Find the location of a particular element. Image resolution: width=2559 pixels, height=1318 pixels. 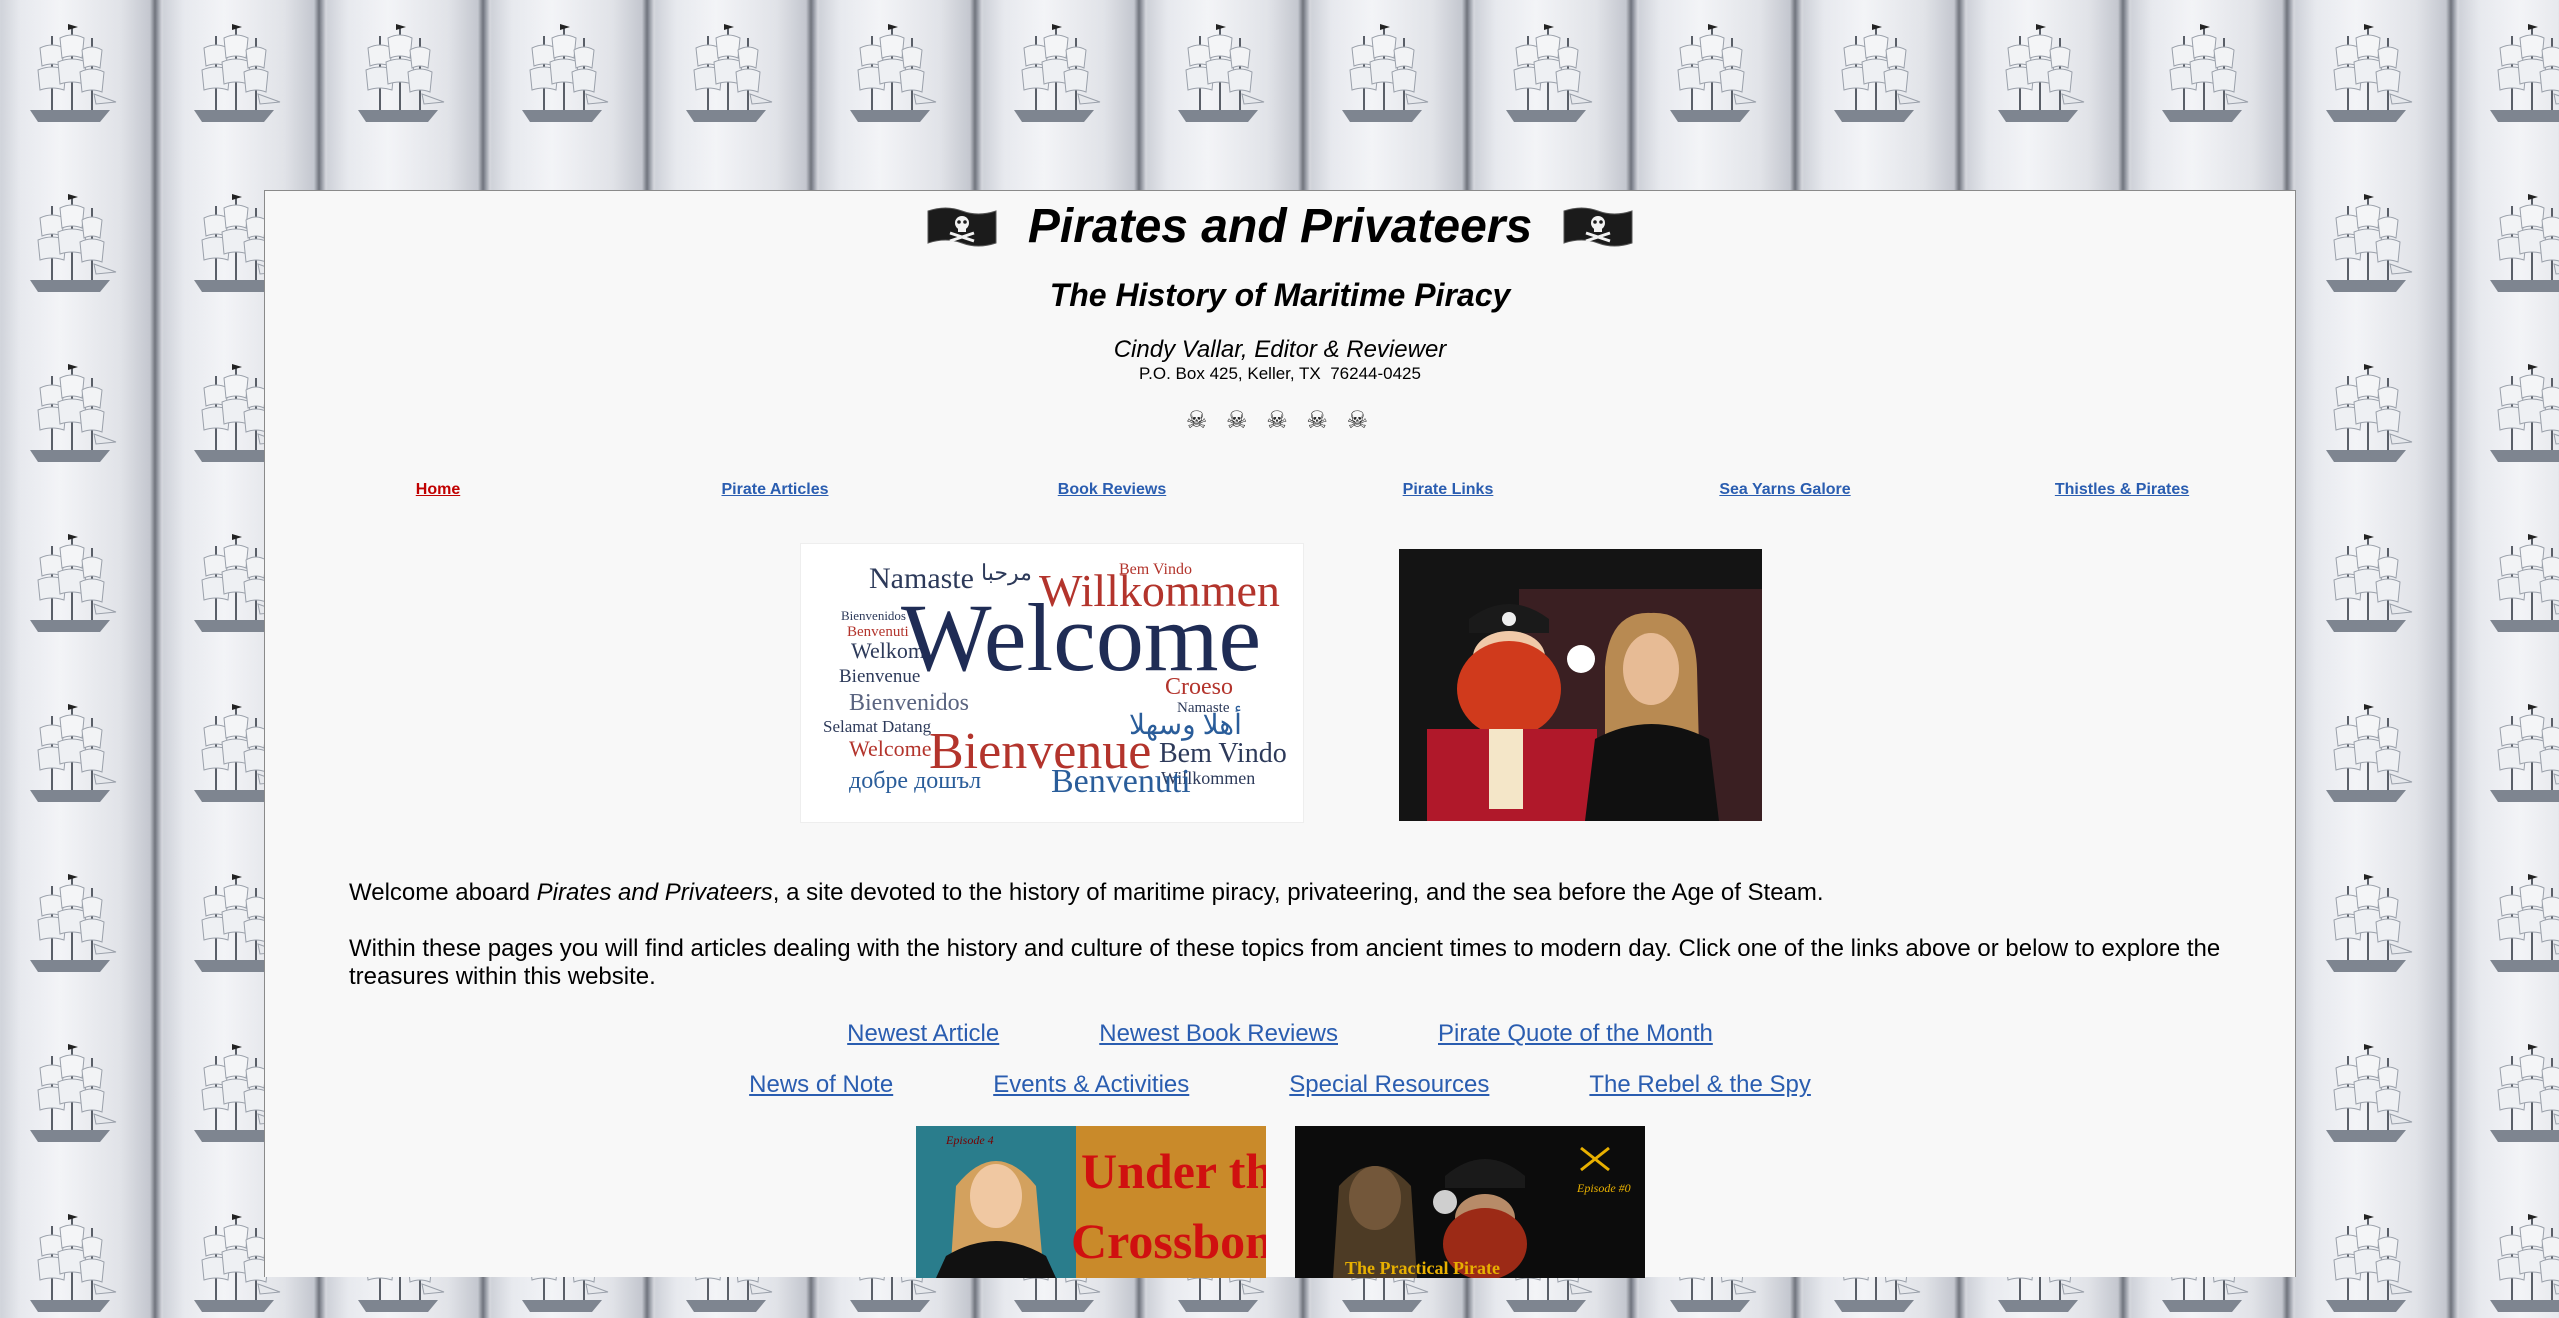

practical-pirate-episode-image: Episode #0 The Practical Pirate is located at coordinates (1470, 1202).